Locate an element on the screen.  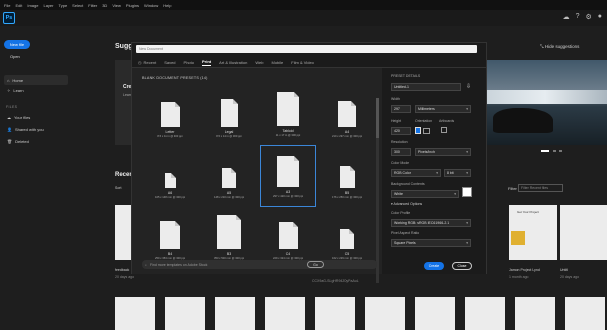
preset-dimensions: 8.5 x 14 in @ 300 ppi is located at coordinates (229, 136).